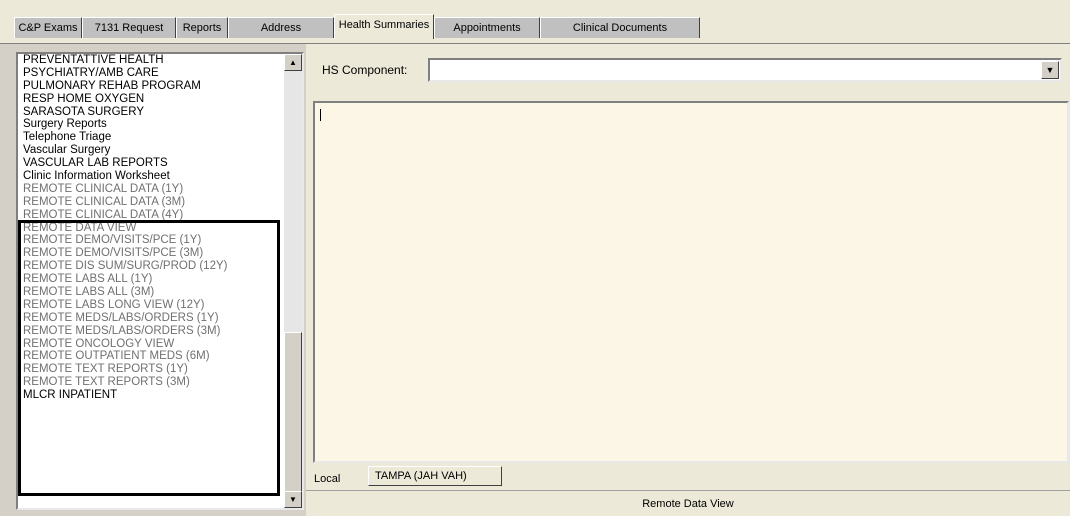  What do you see at coordinates (293, 499) in the screenshot?
I see `scroll-down-button: ▼` at bounding box center [293, 499].